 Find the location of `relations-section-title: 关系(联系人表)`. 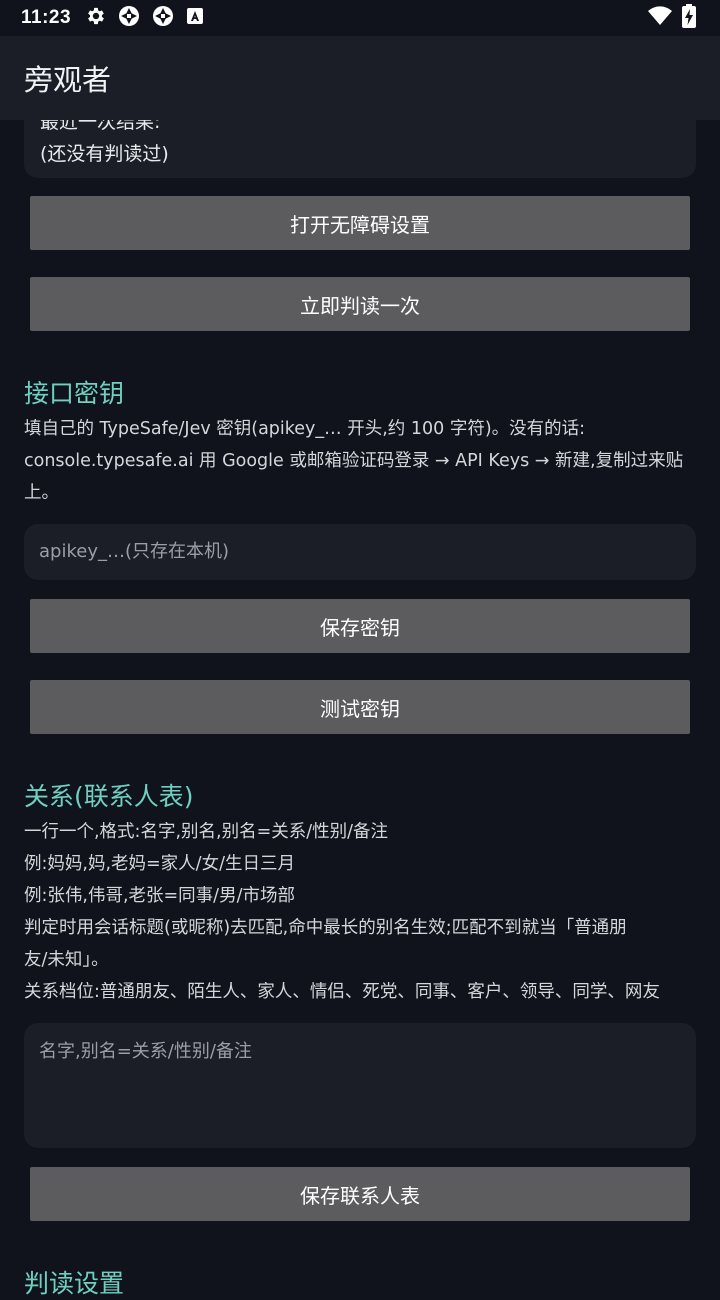

relations-section-title: 关系(联系人表) is located at coordinates (109, 796).